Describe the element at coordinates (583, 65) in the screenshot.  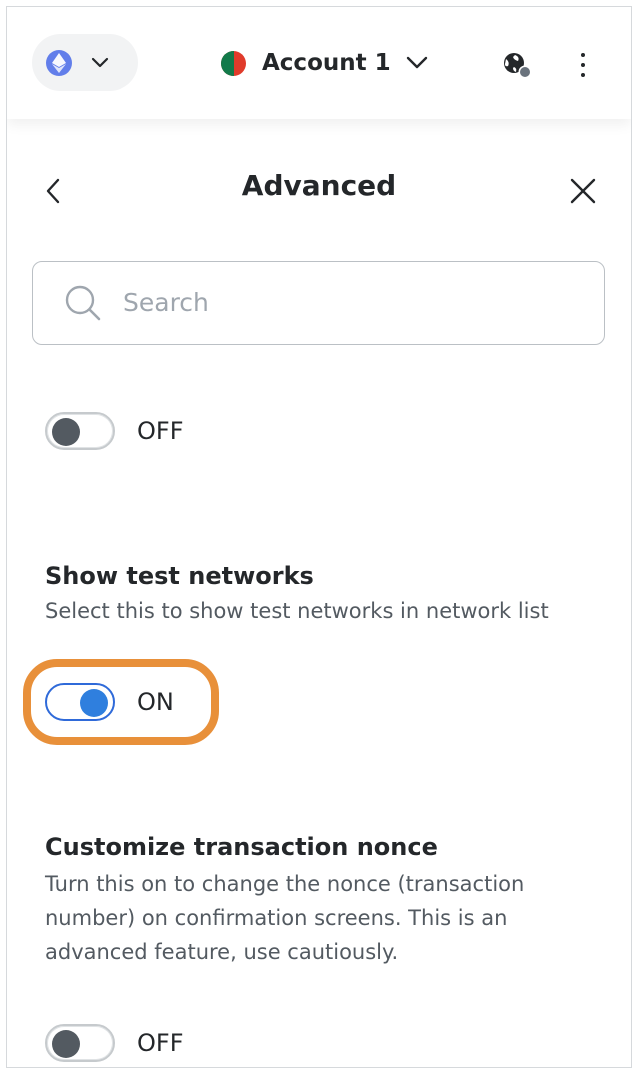
I see `kebab-menu-icon` at that location.